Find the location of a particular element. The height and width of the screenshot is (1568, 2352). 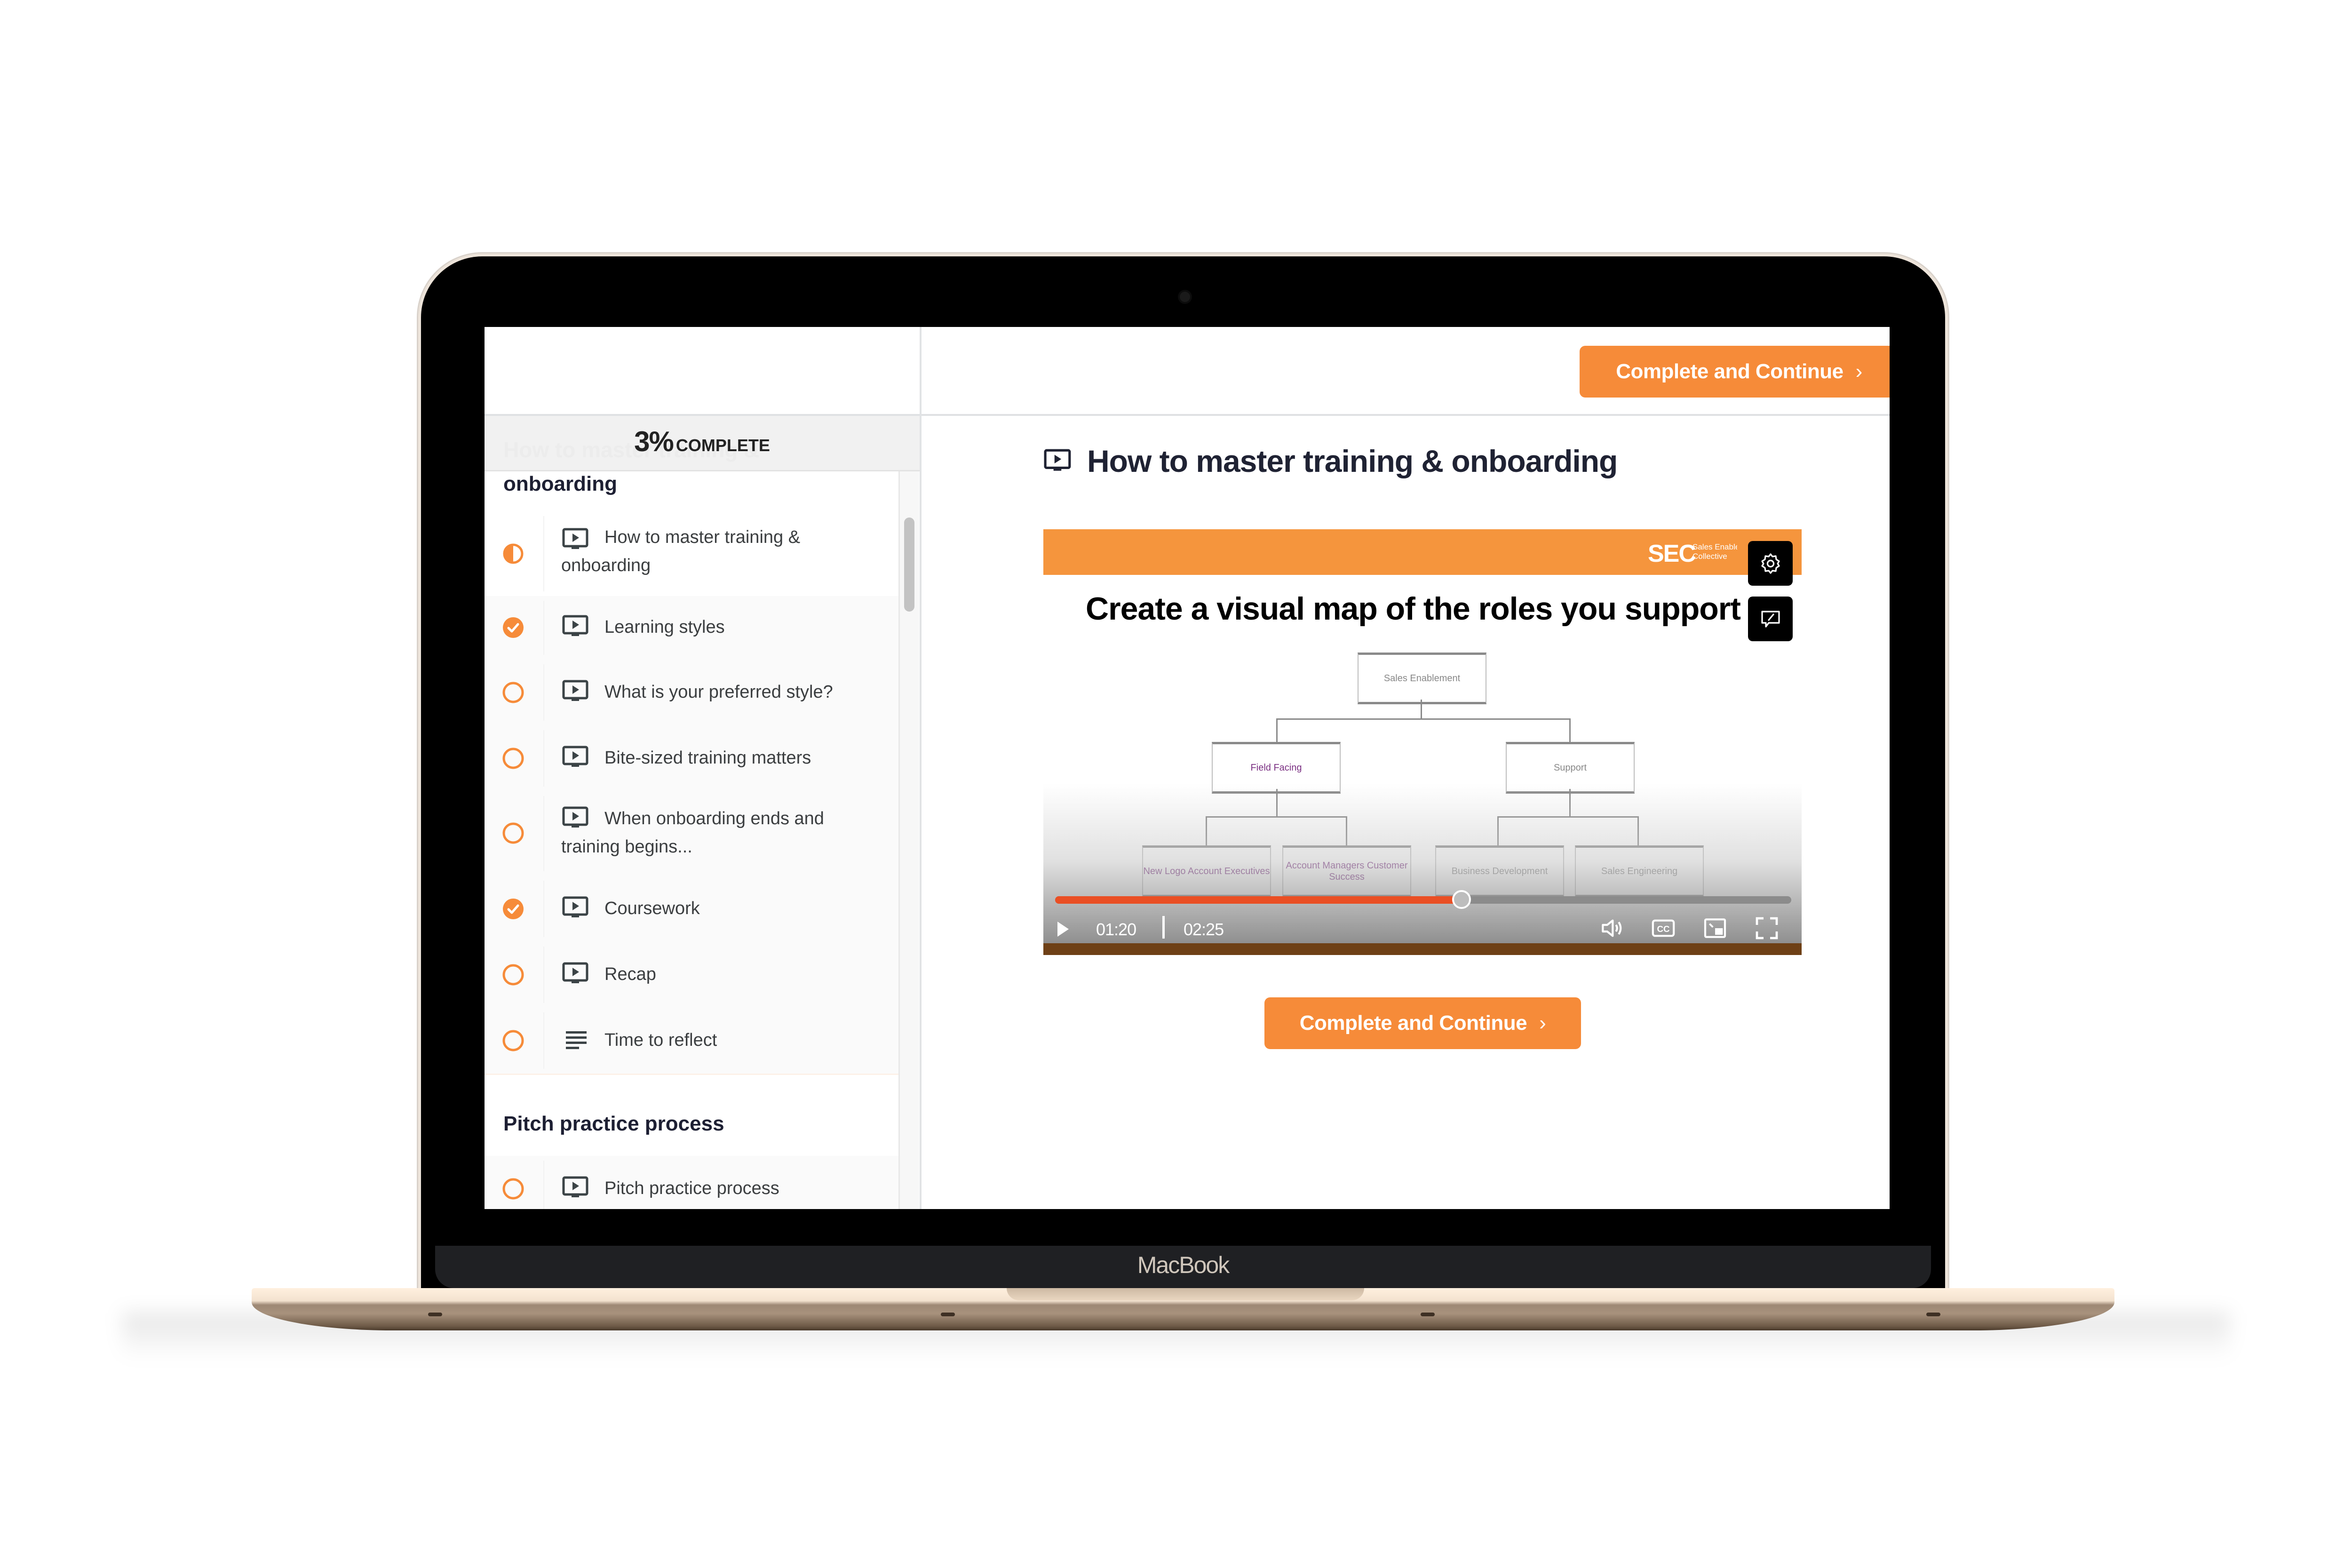

seek-bar-played is located at coordinates (1258, 900).